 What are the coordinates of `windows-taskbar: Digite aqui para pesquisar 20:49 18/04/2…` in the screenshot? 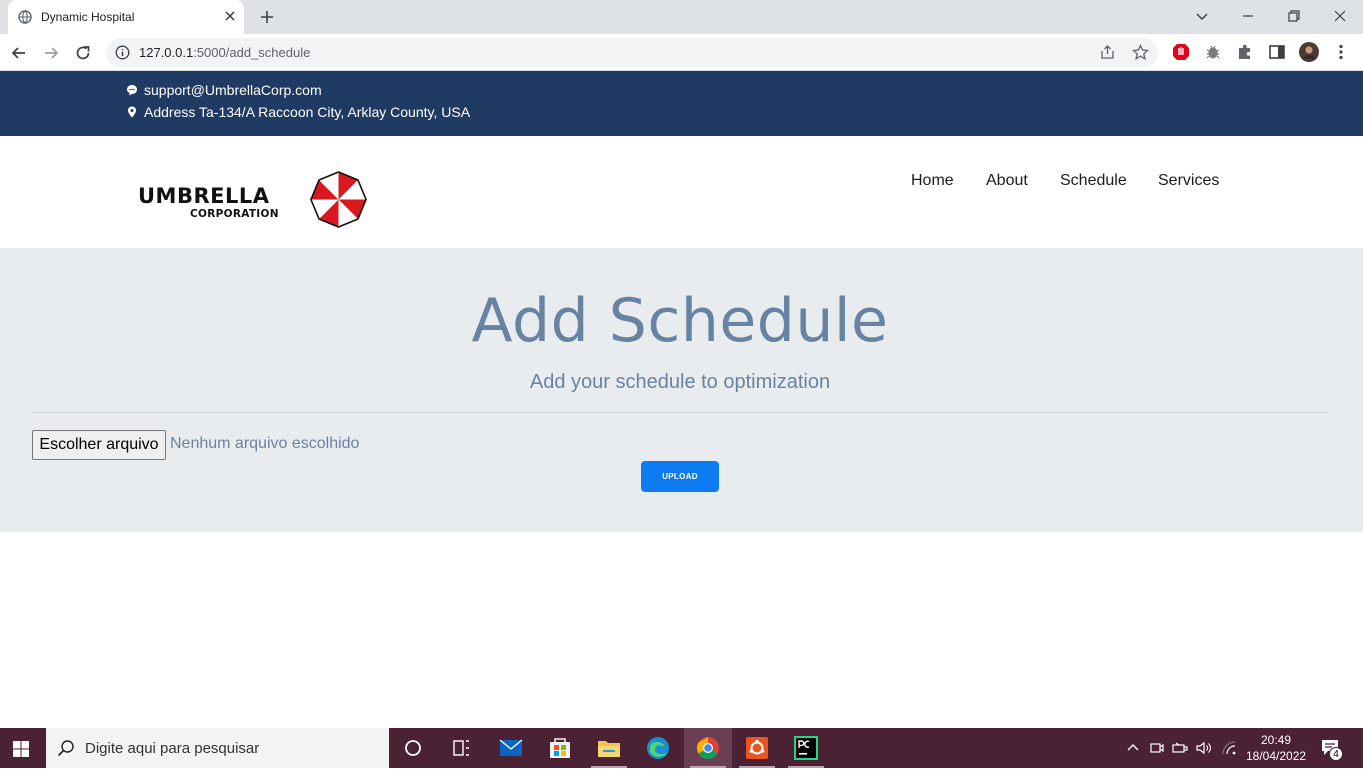 It's located at (681, 748).